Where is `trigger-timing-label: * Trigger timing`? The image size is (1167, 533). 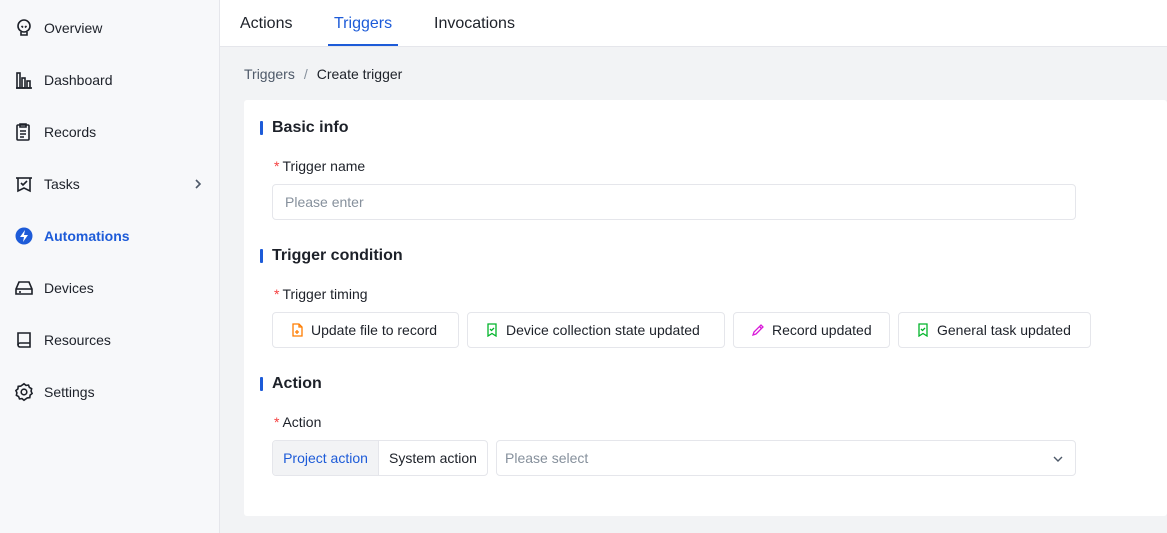
trigger-timing-label: * Trigger timing is located at coordinates (321, 294).